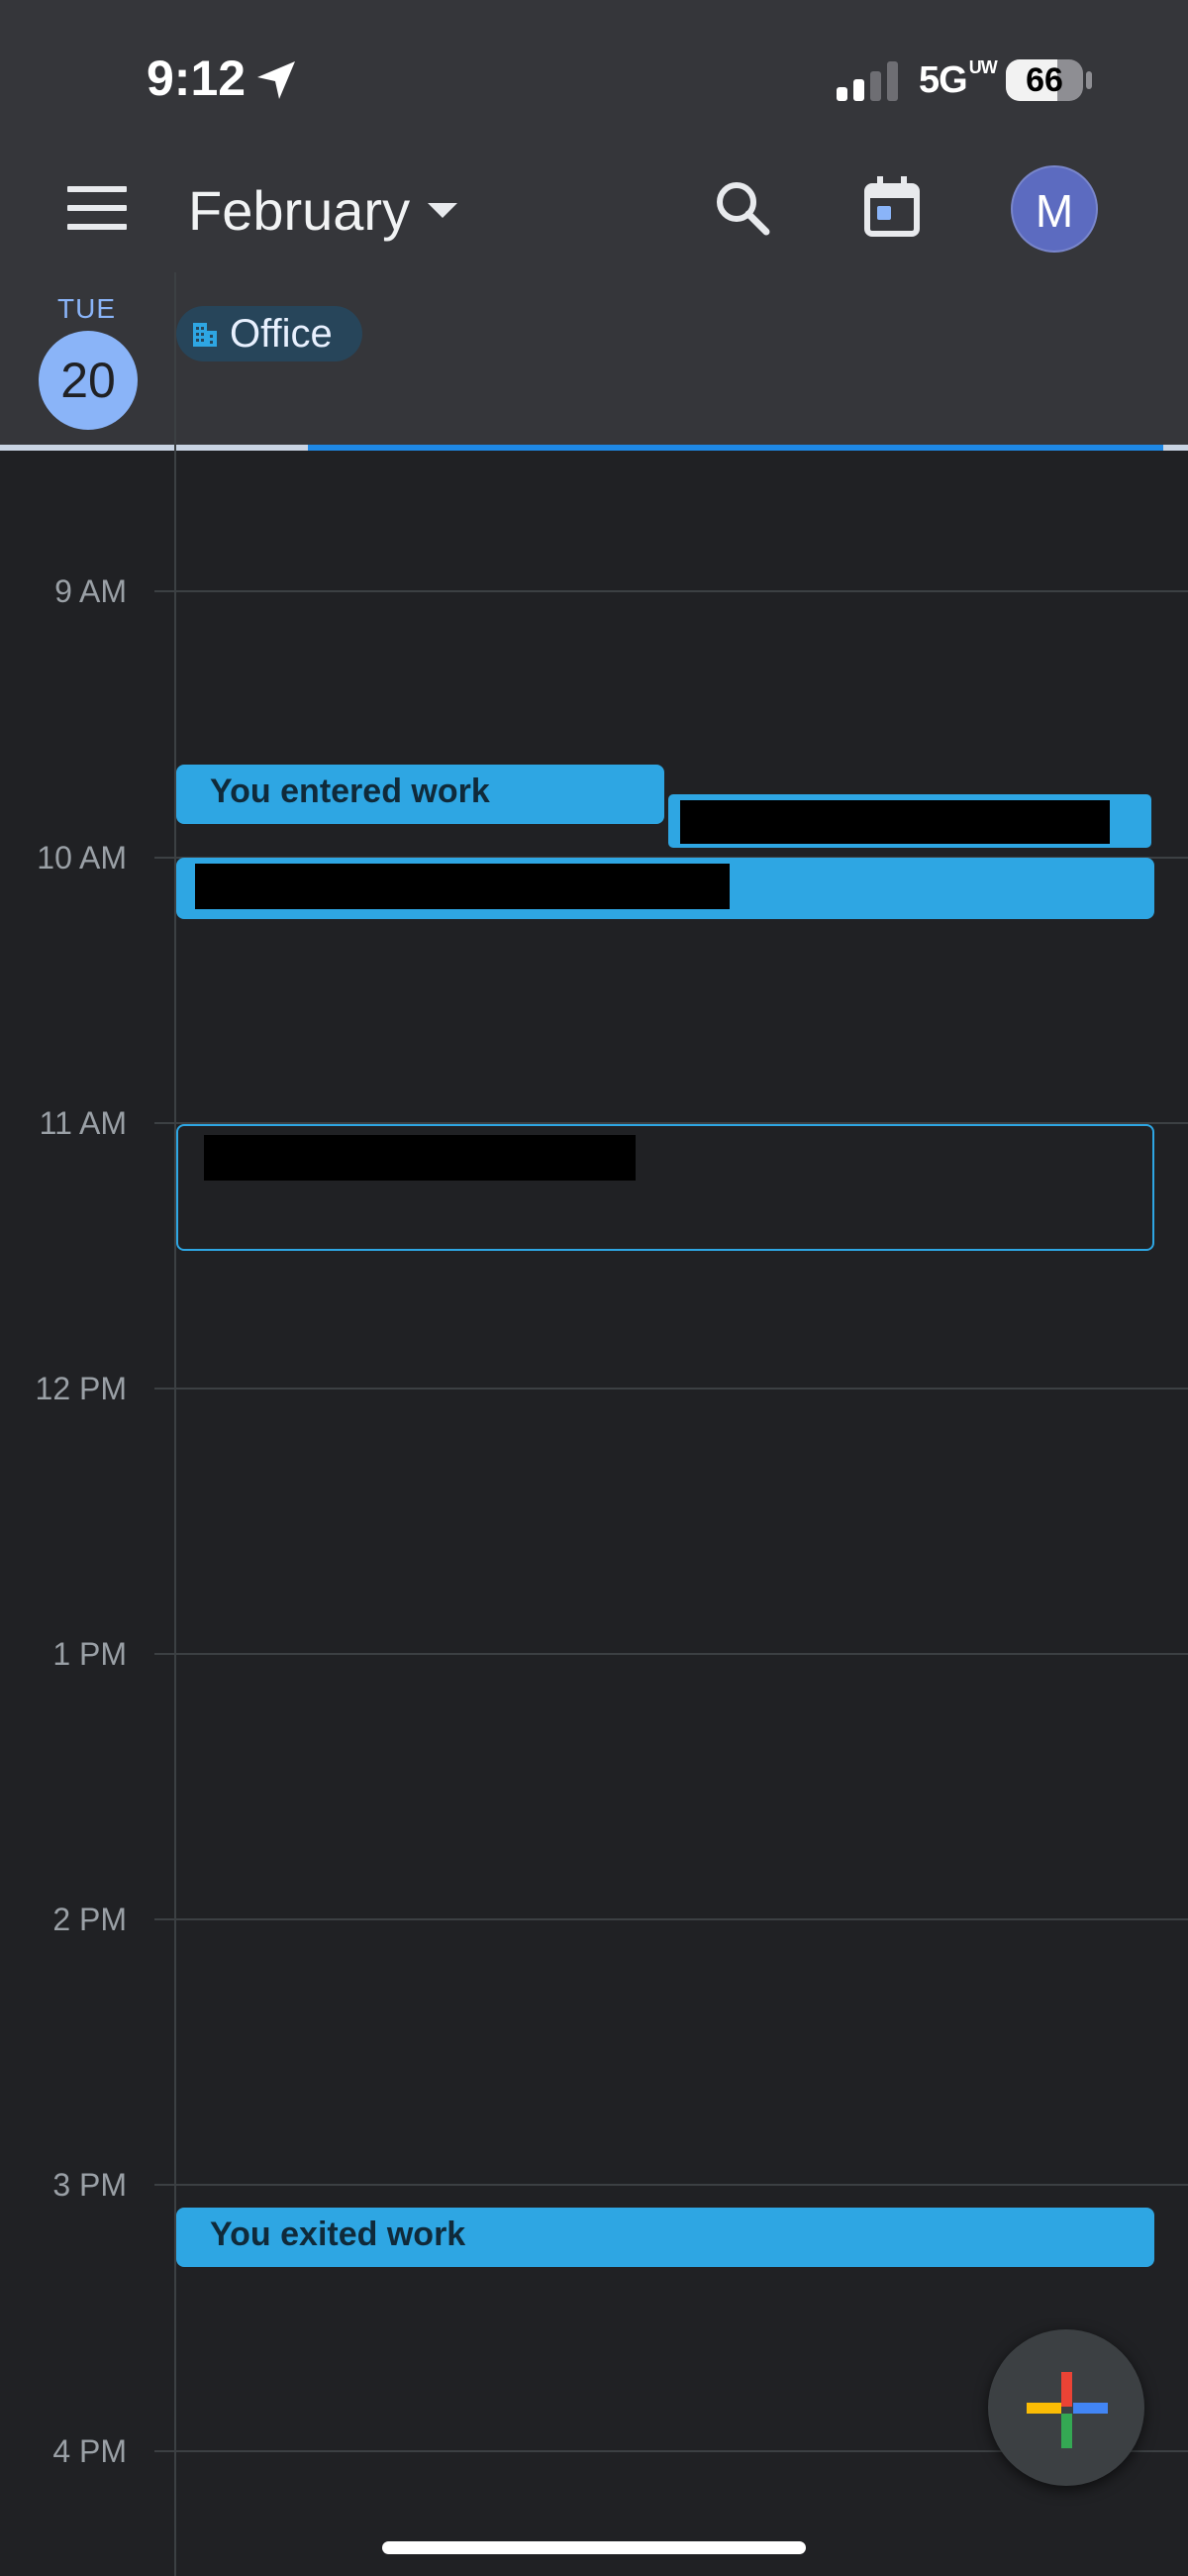 The image size is (1188, 2576). Describe the element at coordinates (594, 2547) in the screenshot. I see `home-indicator` at that location.